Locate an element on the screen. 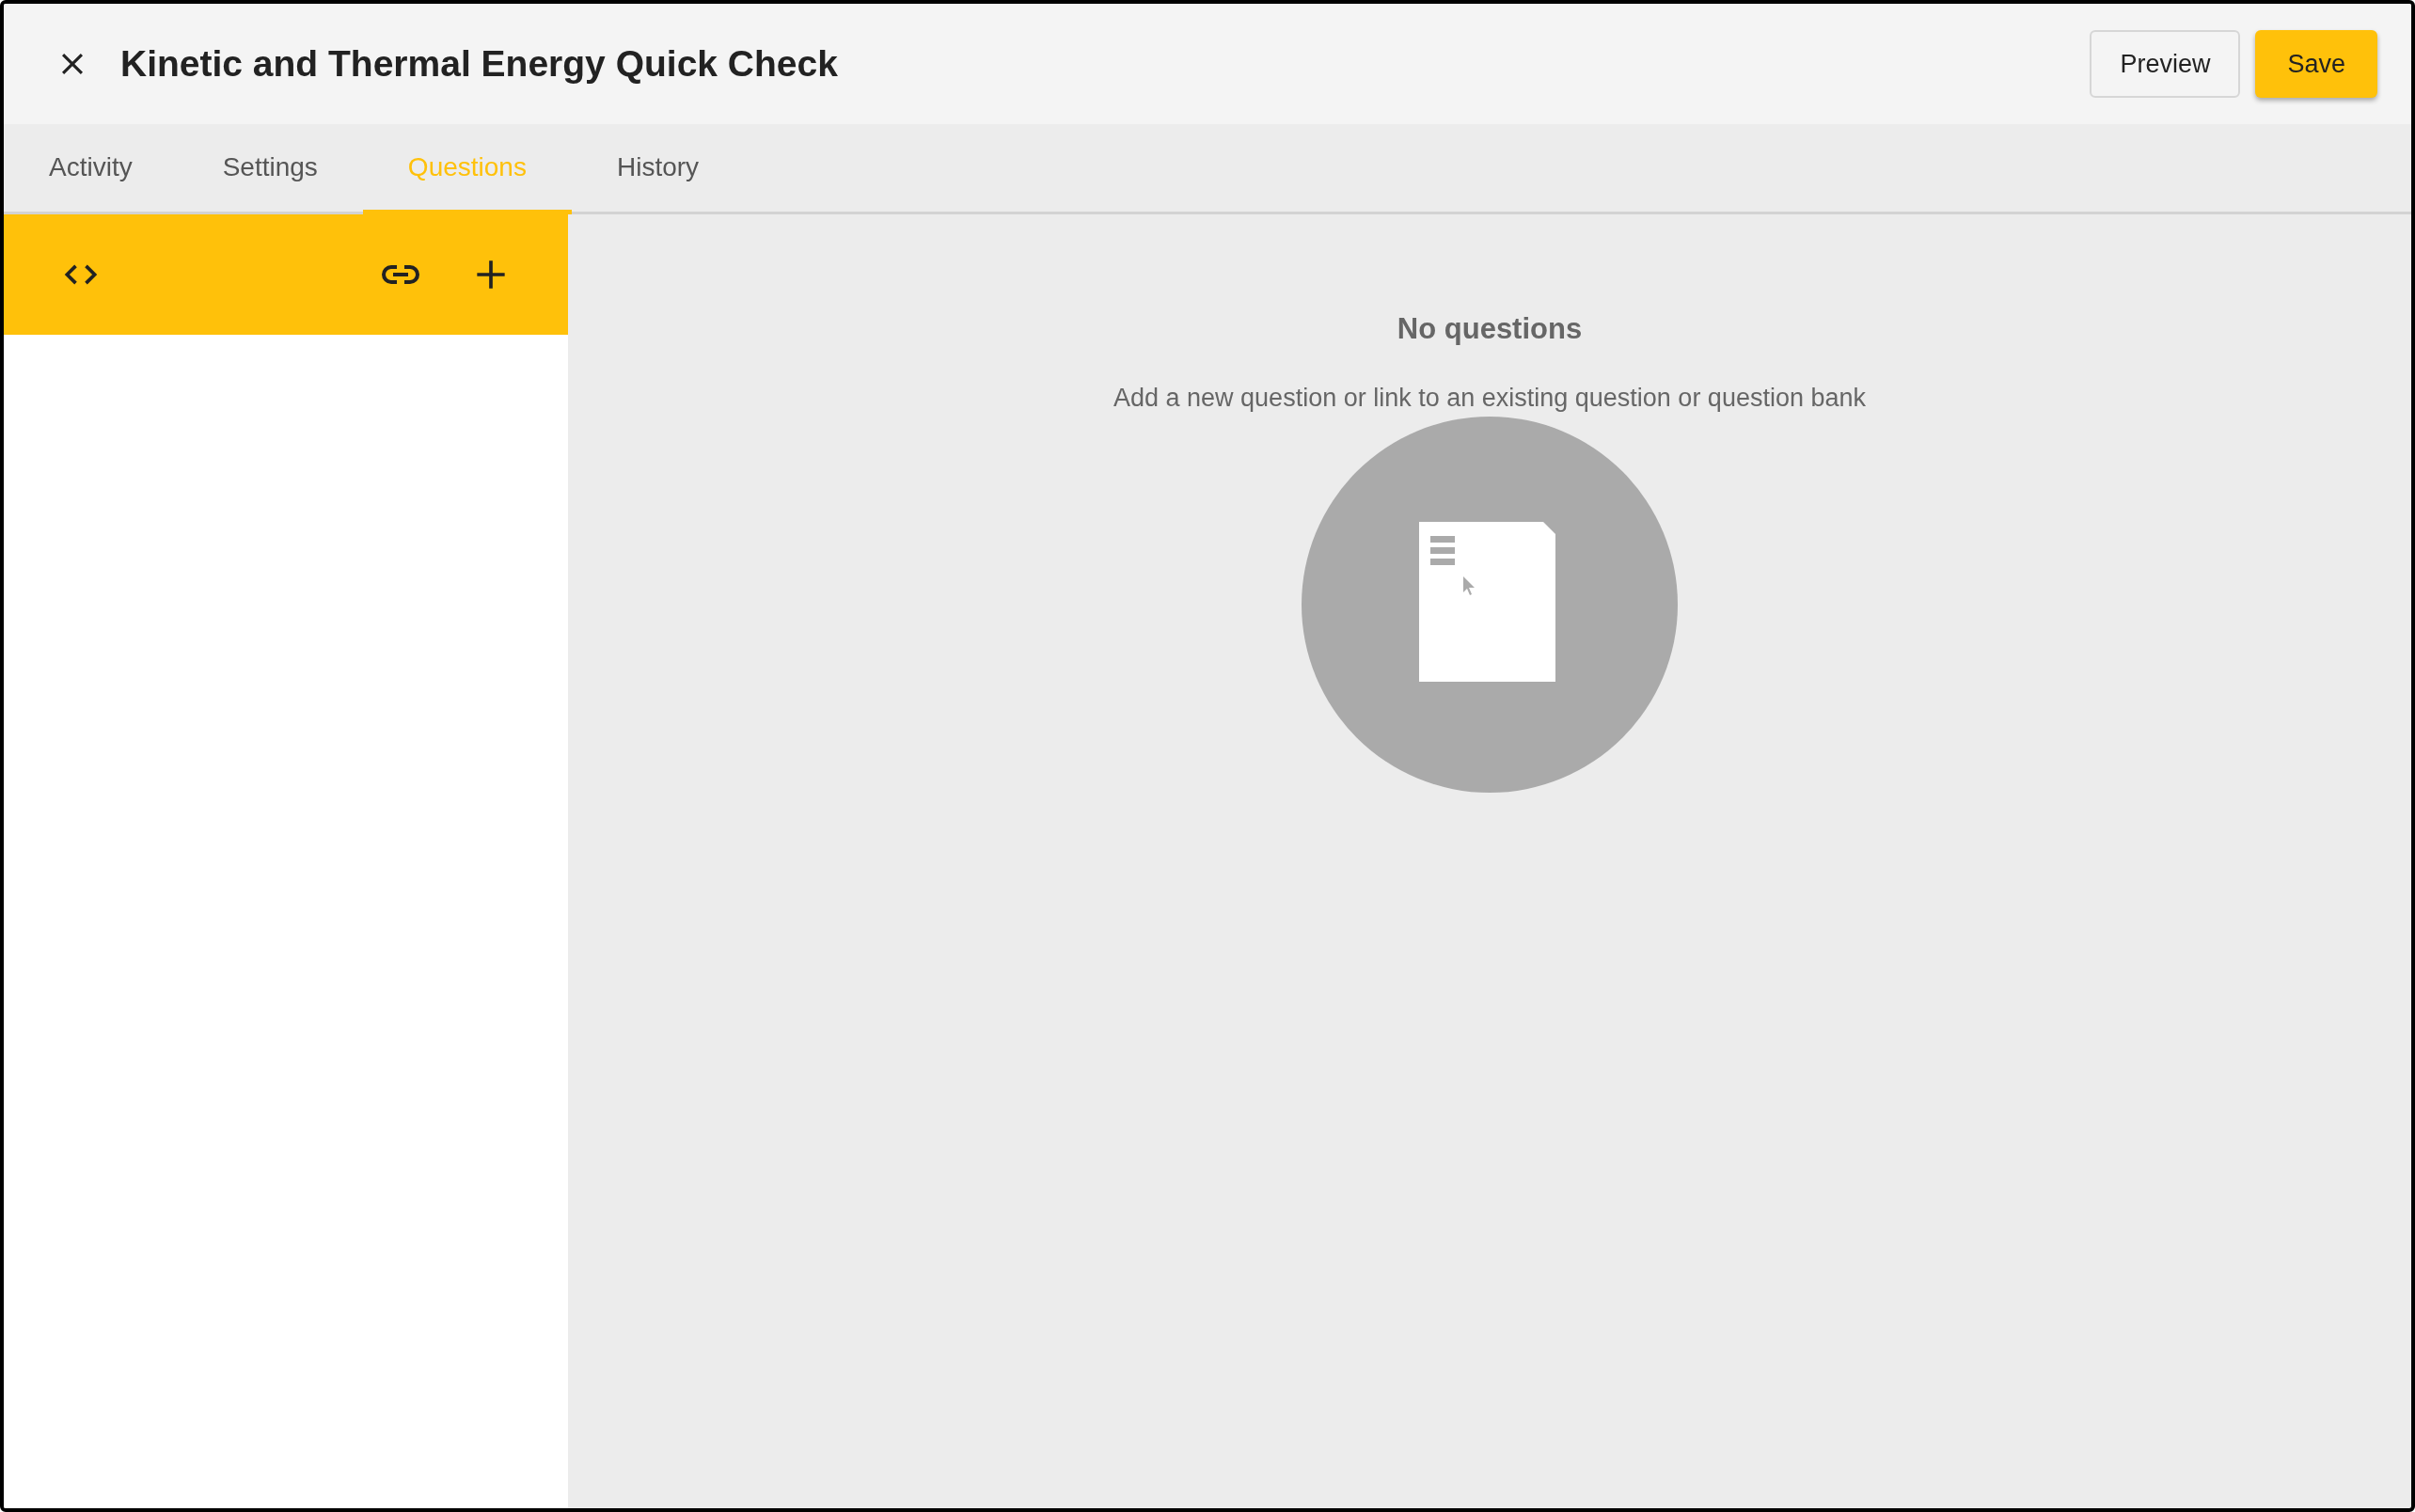 The image size is (2415, 1512). activity-title: Kinetic and Thermal Energy Quick Check is located at coordinates (479, 64).